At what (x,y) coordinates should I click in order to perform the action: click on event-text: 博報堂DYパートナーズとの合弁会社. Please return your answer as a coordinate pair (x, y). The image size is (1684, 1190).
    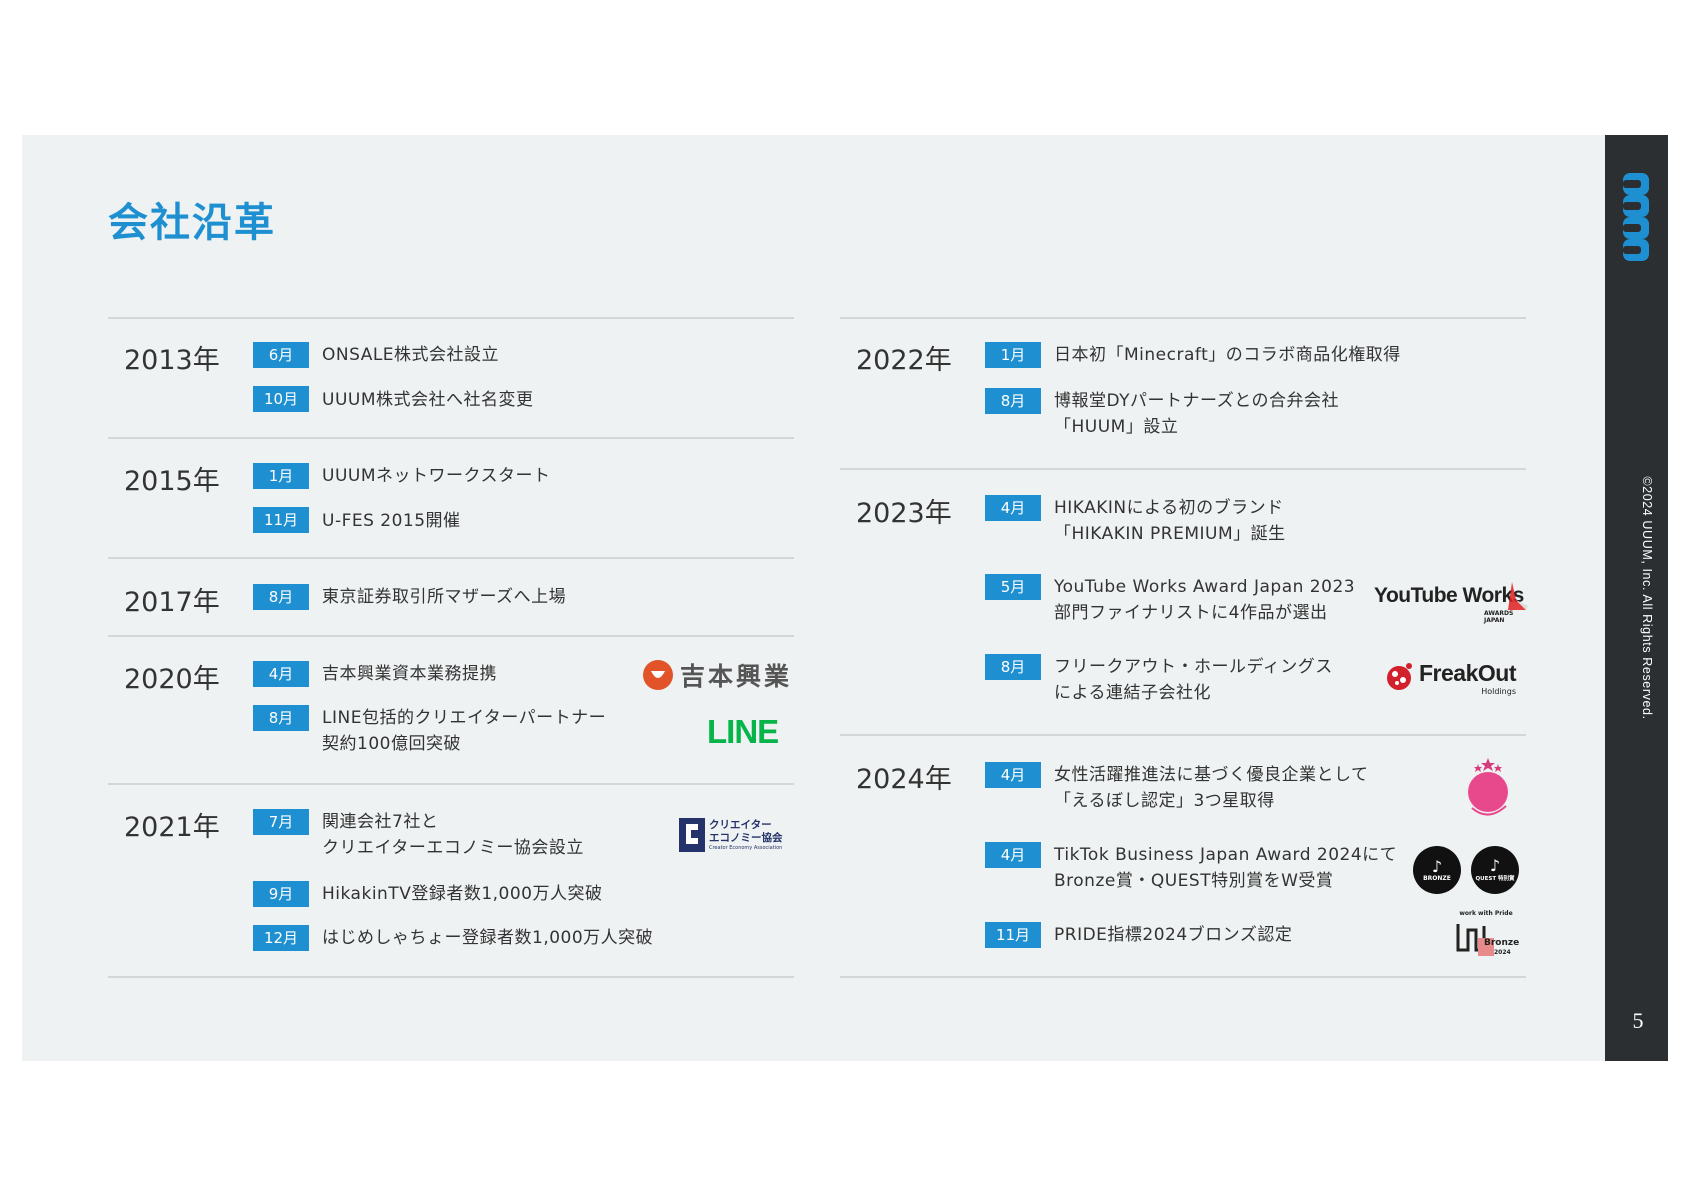
    Looking at the image, I should click on (1197, 401).